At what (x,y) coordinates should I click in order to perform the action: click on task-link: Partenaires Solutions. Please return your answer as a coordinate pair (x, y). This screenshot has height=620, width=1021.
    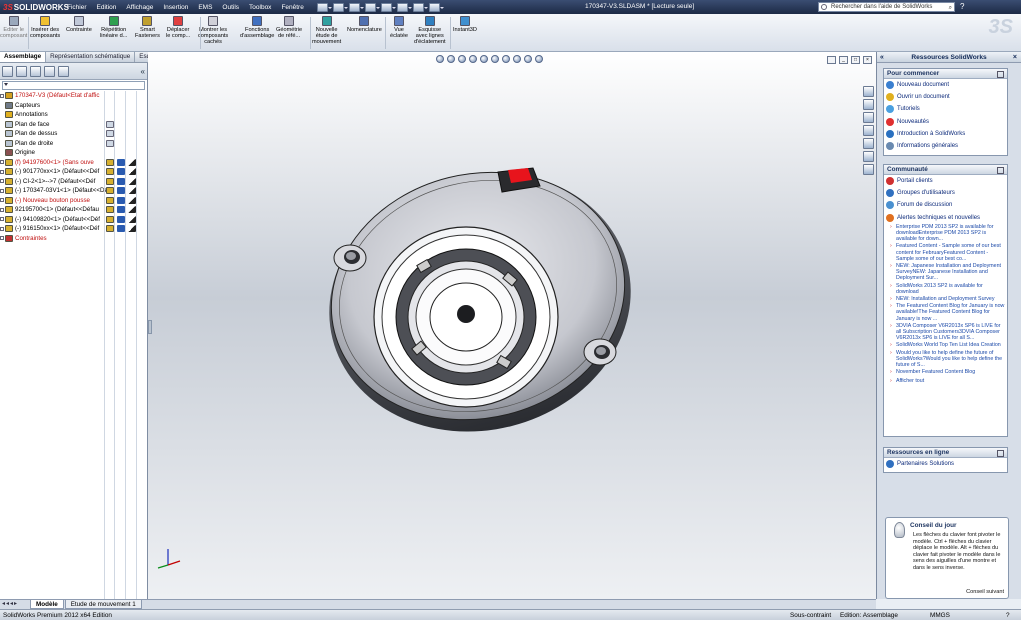
    Looking at the image, I should click on (945, 464).